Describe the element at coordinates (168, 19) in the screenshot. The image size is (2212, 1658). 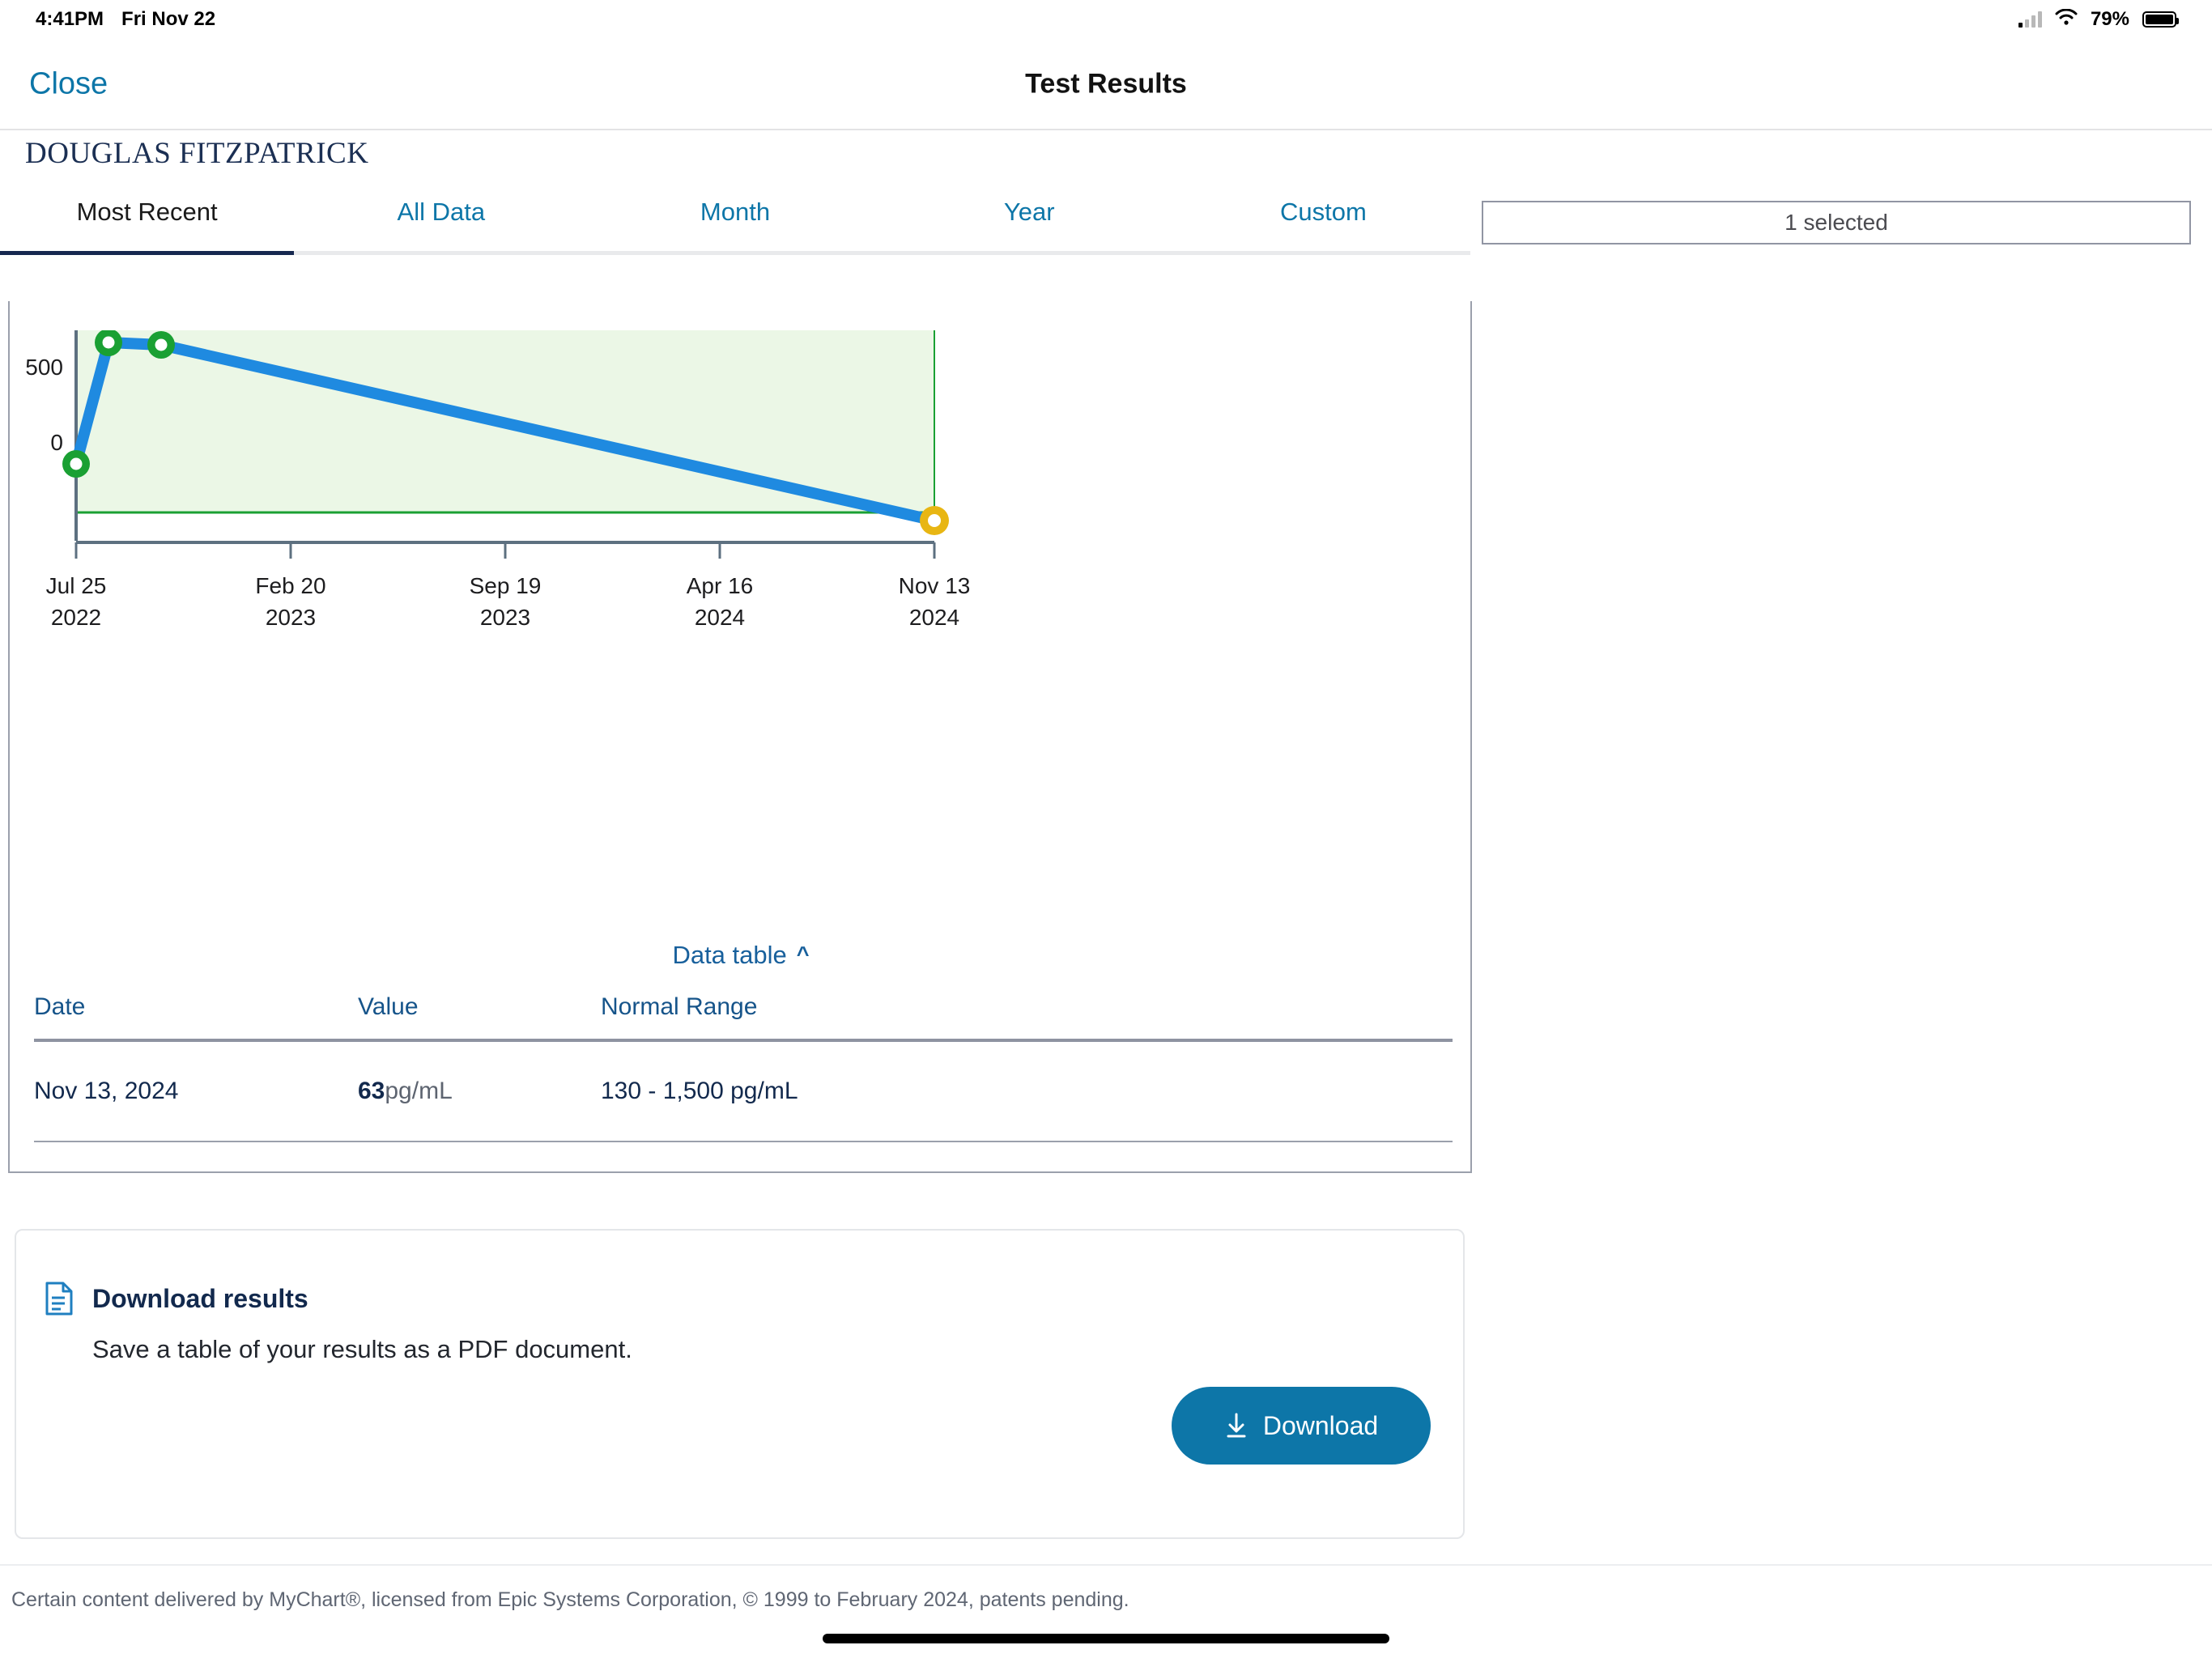
I see `status-date: Fri Nov 22` at that location.